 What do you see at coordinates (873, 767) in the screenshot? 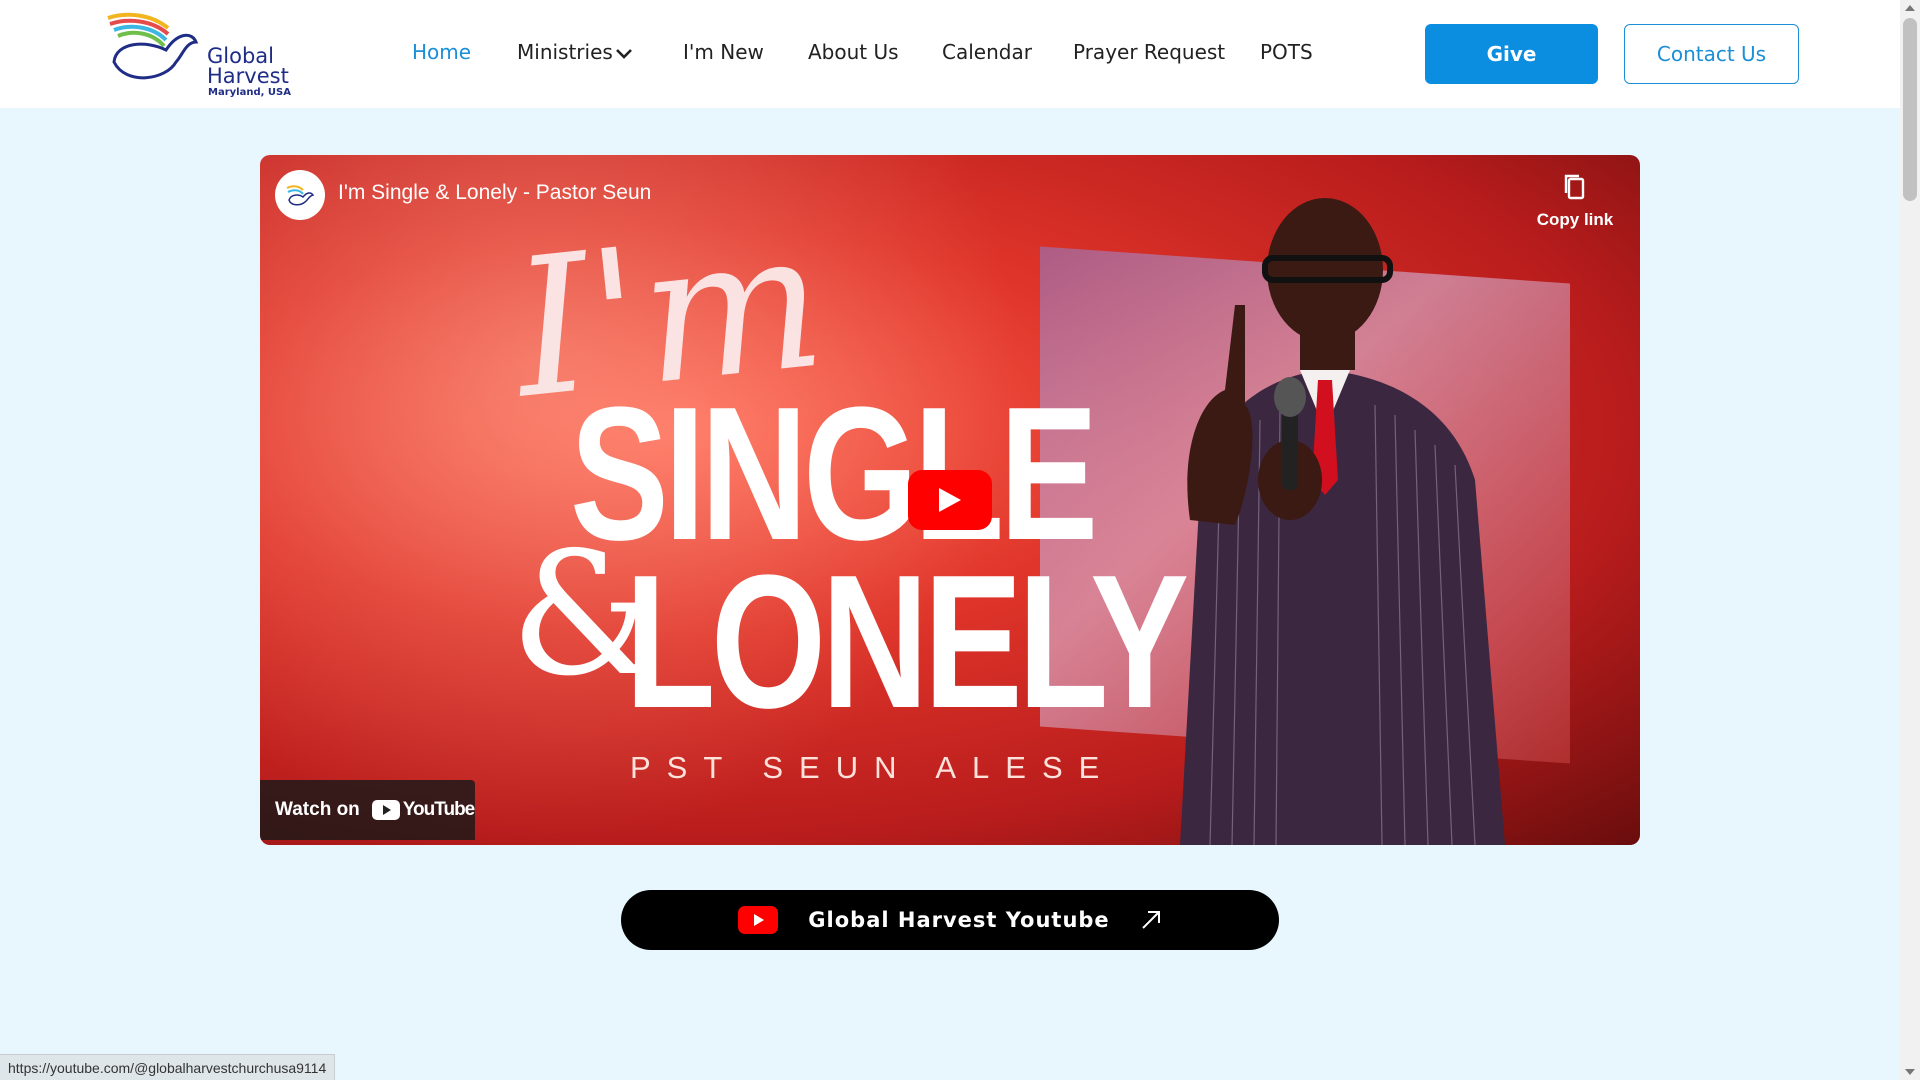
I see `thumbnail-text-pastor: PST SEUN ALESE` at bounding box center [873, 767].